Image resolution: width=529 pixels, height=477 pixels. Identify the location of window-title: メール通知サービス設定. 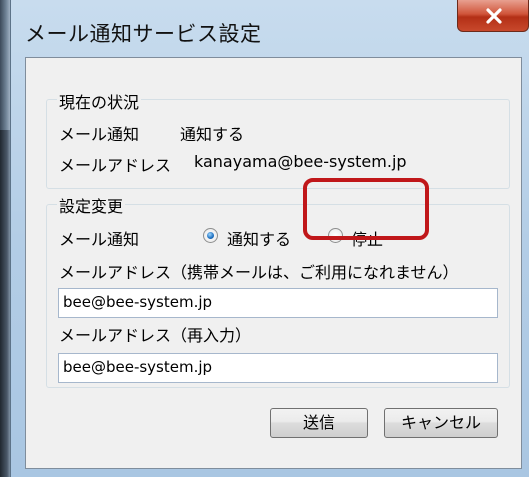
(143, 34).